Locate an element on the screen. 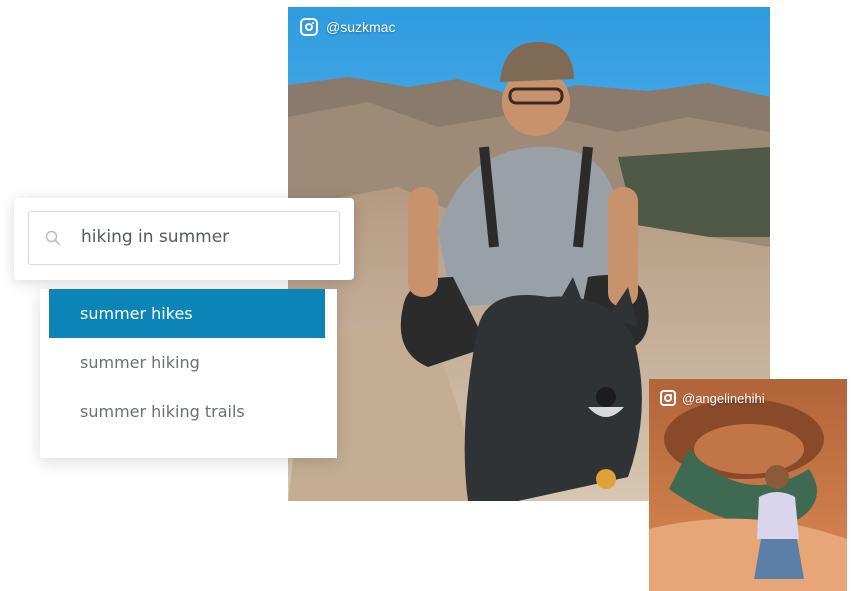 The width and height of the screenshot is (851, 591). search-card: hiking in summer is located at coordinates (184, 239).